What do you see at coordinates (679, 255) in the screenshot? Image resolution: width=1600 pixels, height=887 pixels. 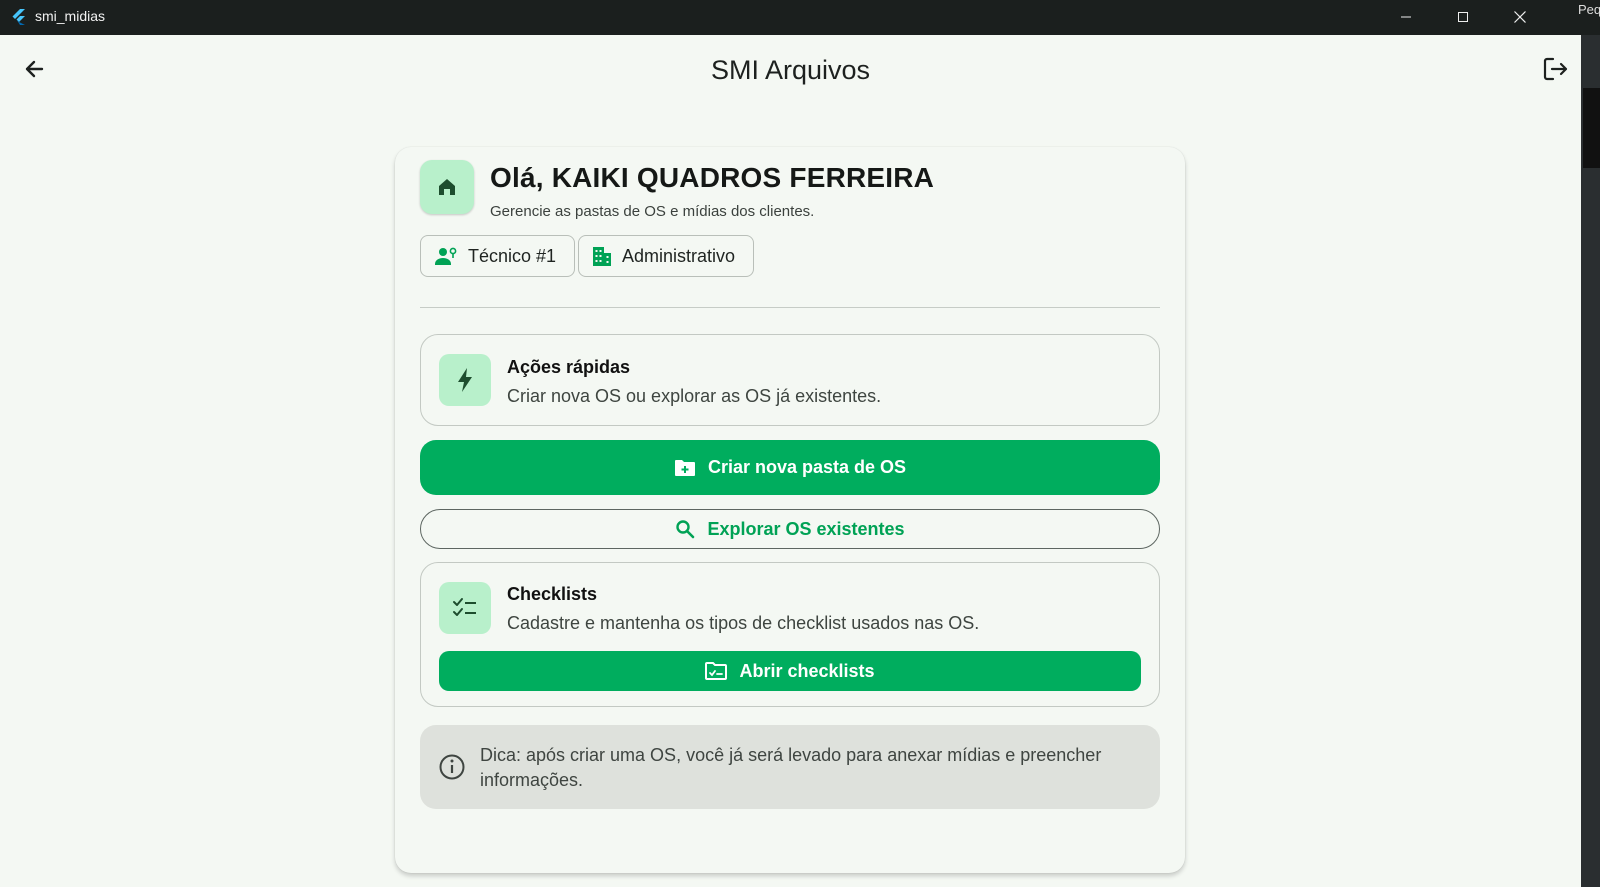 I see `role-chip-label: Administrativo` at bounding box center [679, 255].